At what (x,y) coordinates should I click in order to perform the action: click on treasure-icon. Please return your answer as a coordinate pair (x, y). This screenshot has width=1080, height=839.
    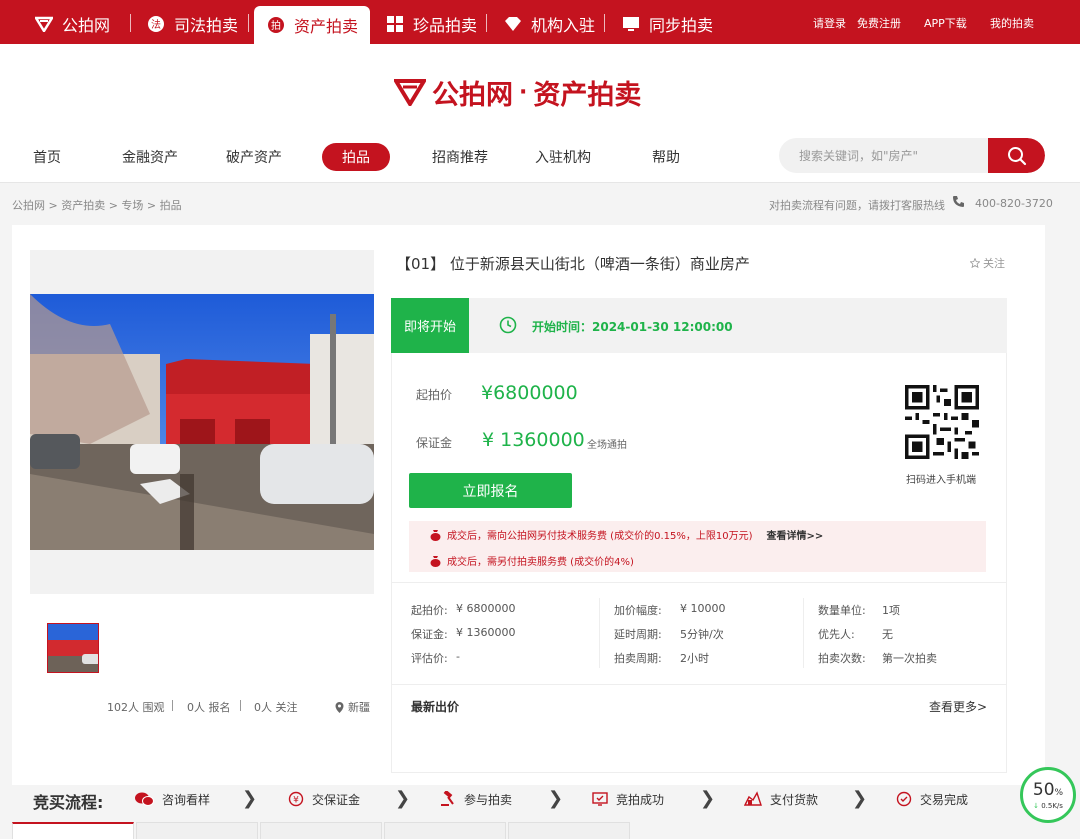
    Looking at the image, I should click on (395, 24).